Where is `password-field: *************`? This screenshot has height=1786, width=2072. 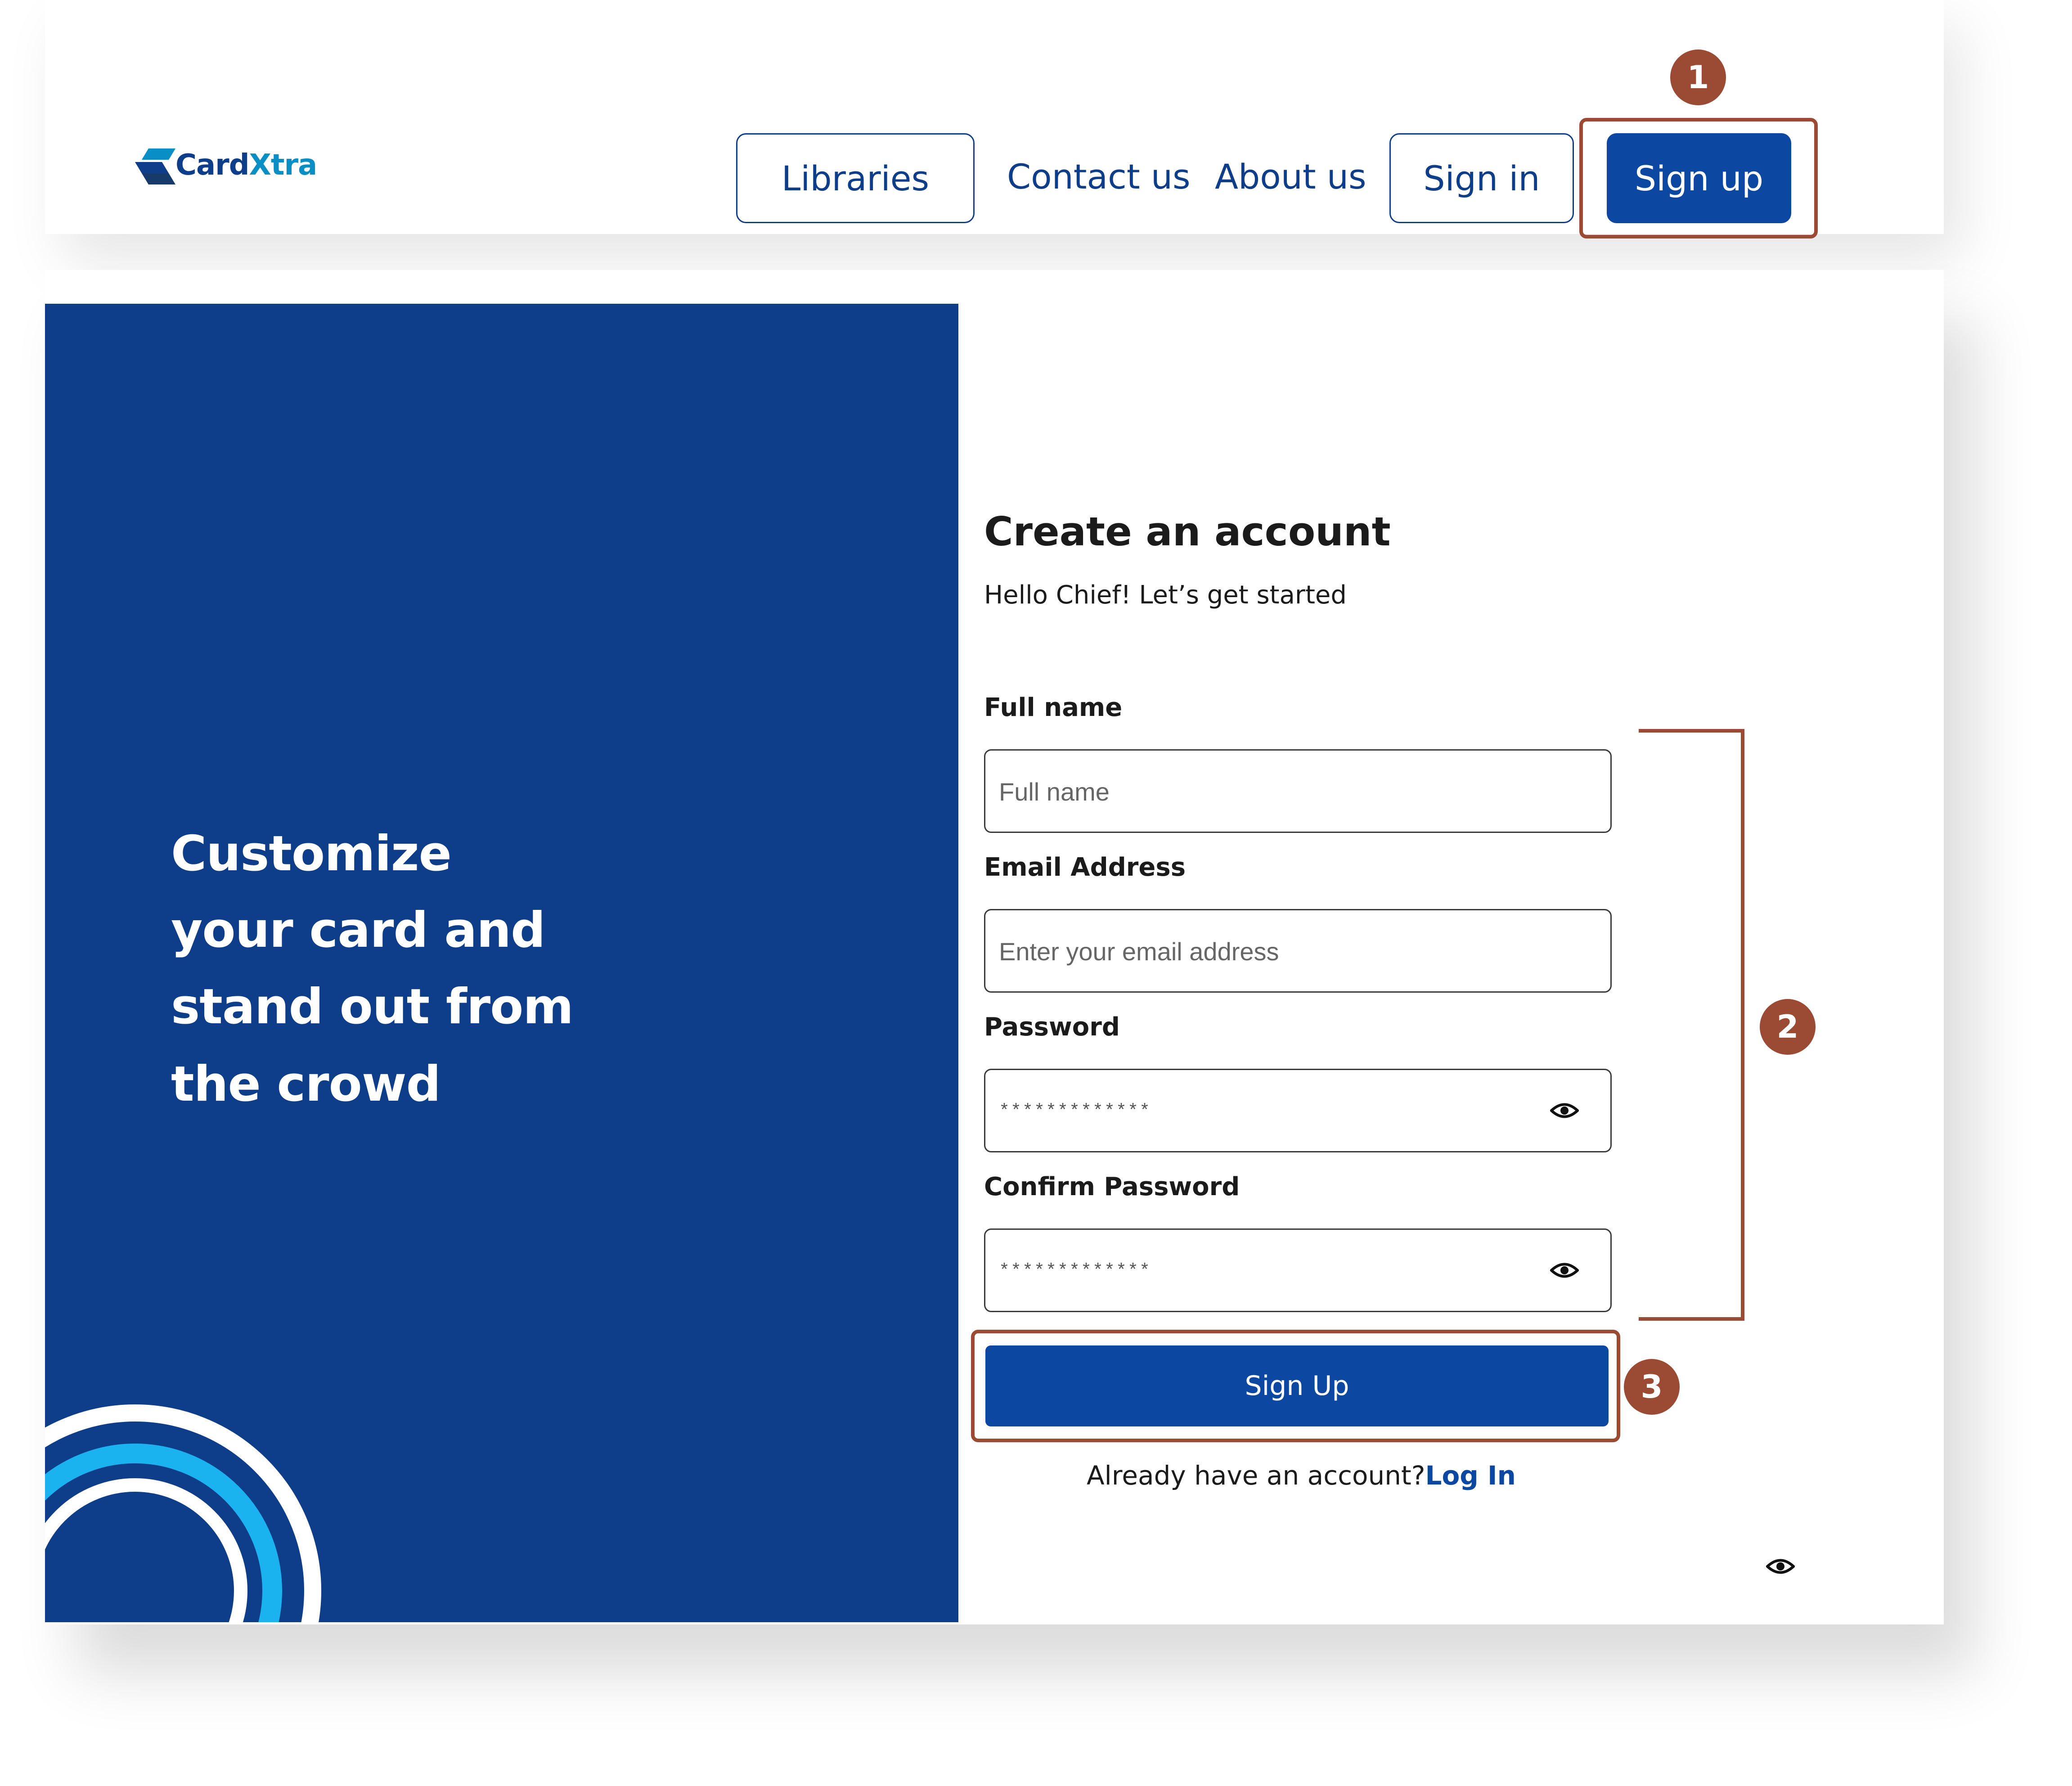 password-field: ************* is located at coordinates (1298, 1110).